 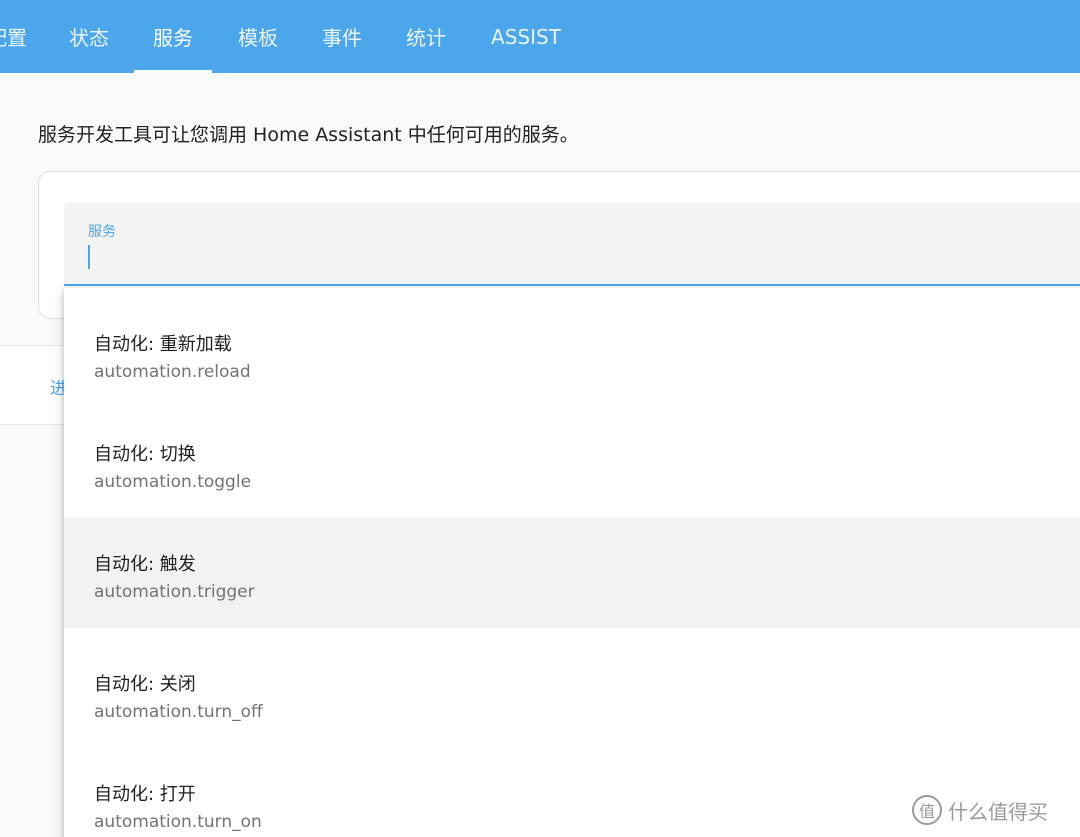 I want to click on tab-statistics: 统计, so click(x=426, y=36).